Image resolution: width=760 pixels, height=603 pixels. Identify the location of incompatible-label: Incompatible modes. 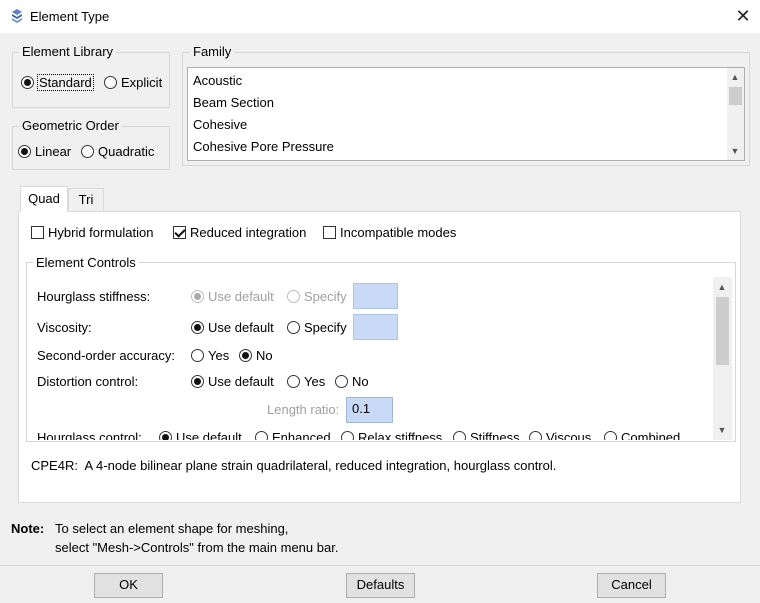
(398, 232).